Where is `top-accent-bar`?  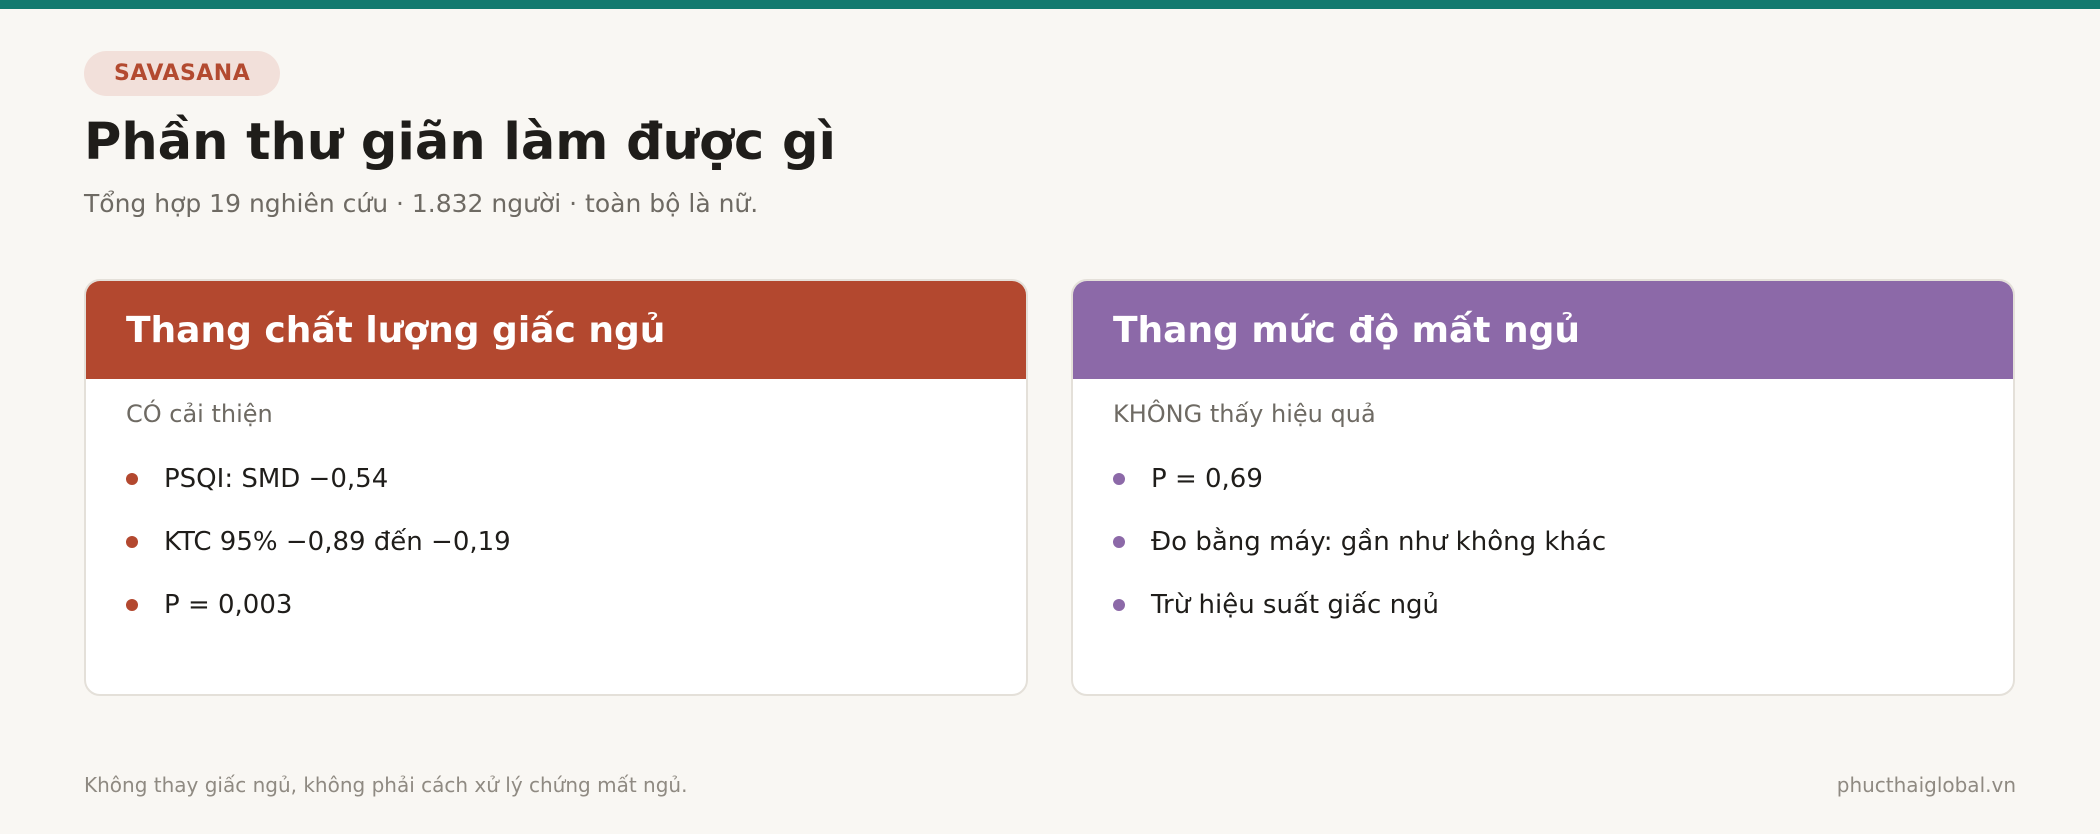
top-accent-bar is located at coordinates (1050, 4).